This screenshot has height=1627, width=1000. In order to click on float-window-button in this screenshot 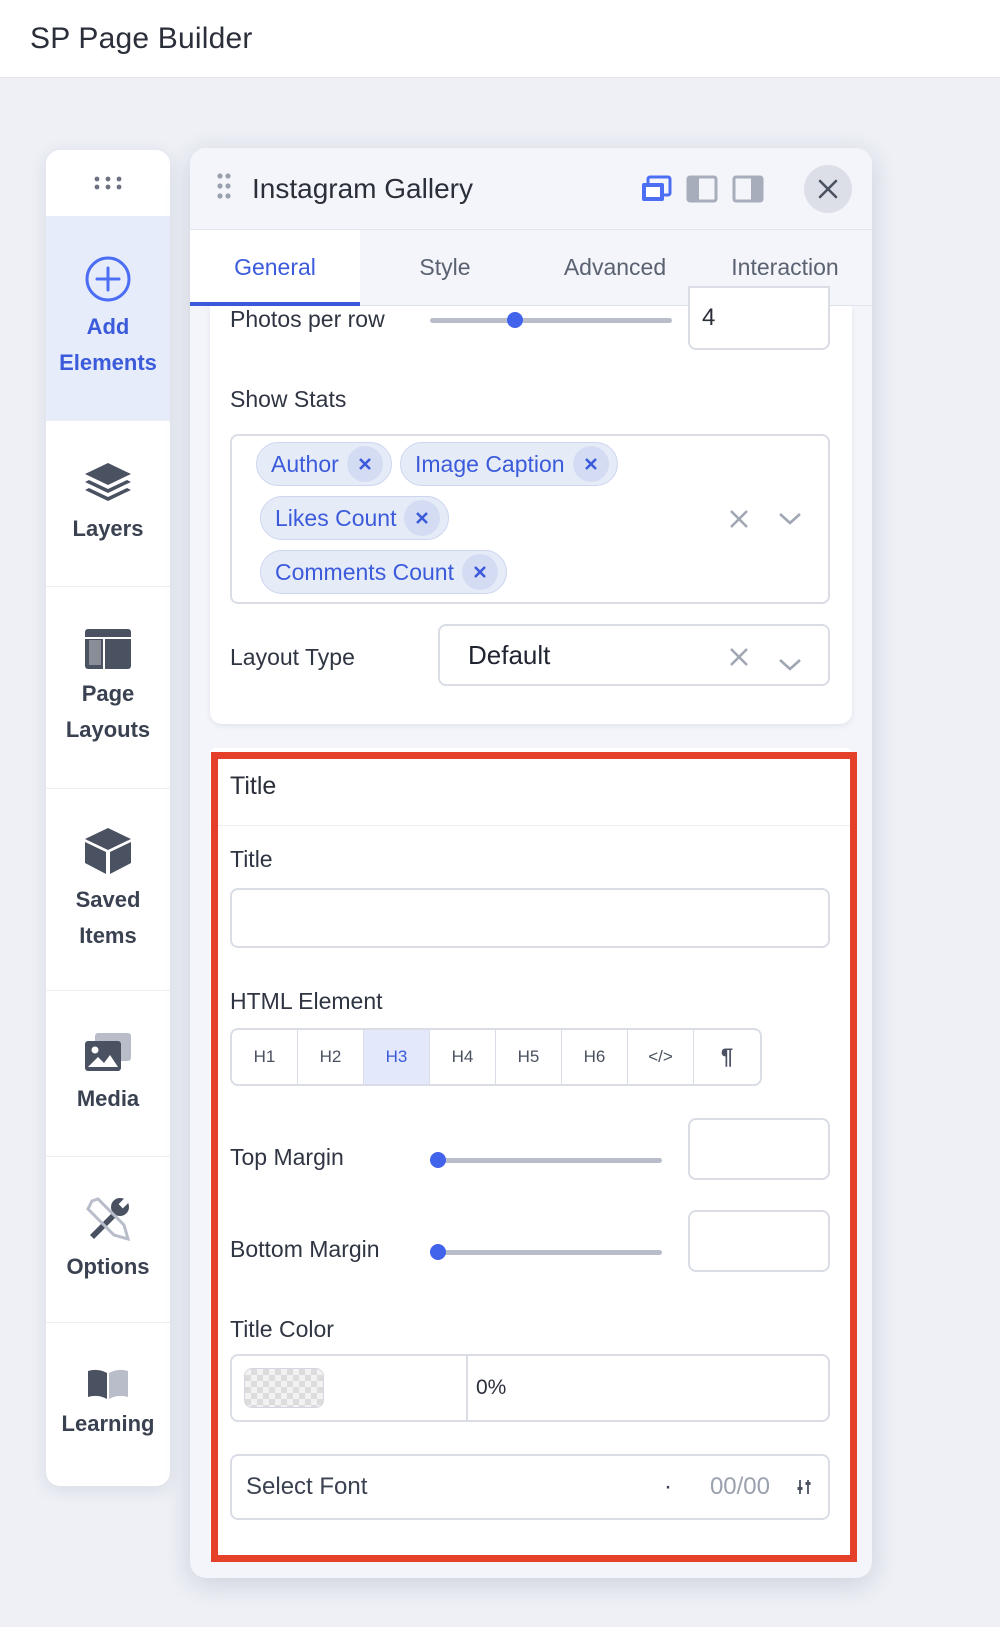, I will do `click(656, 189)`.